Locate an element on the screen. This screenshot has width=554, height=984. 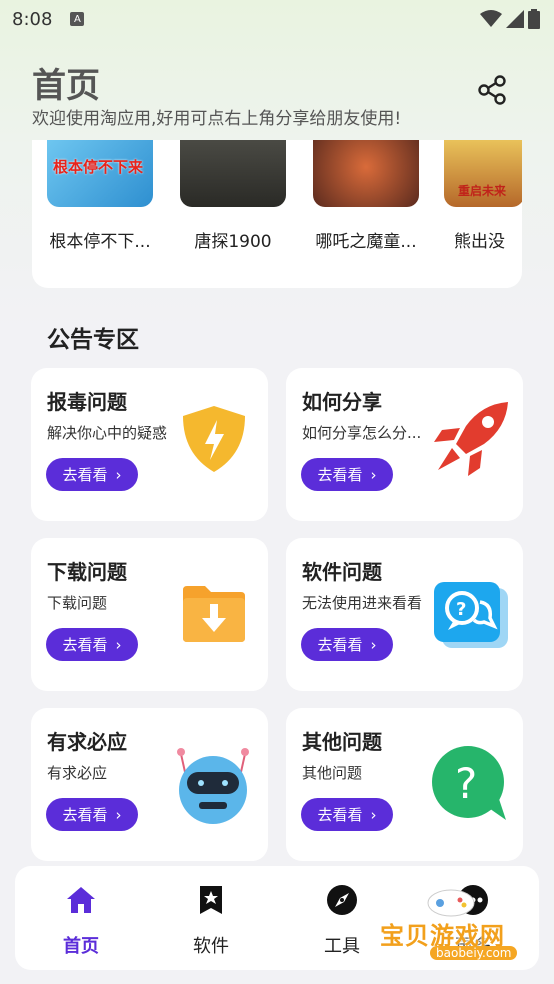
robot-icon is located at coordinates (213, 786).